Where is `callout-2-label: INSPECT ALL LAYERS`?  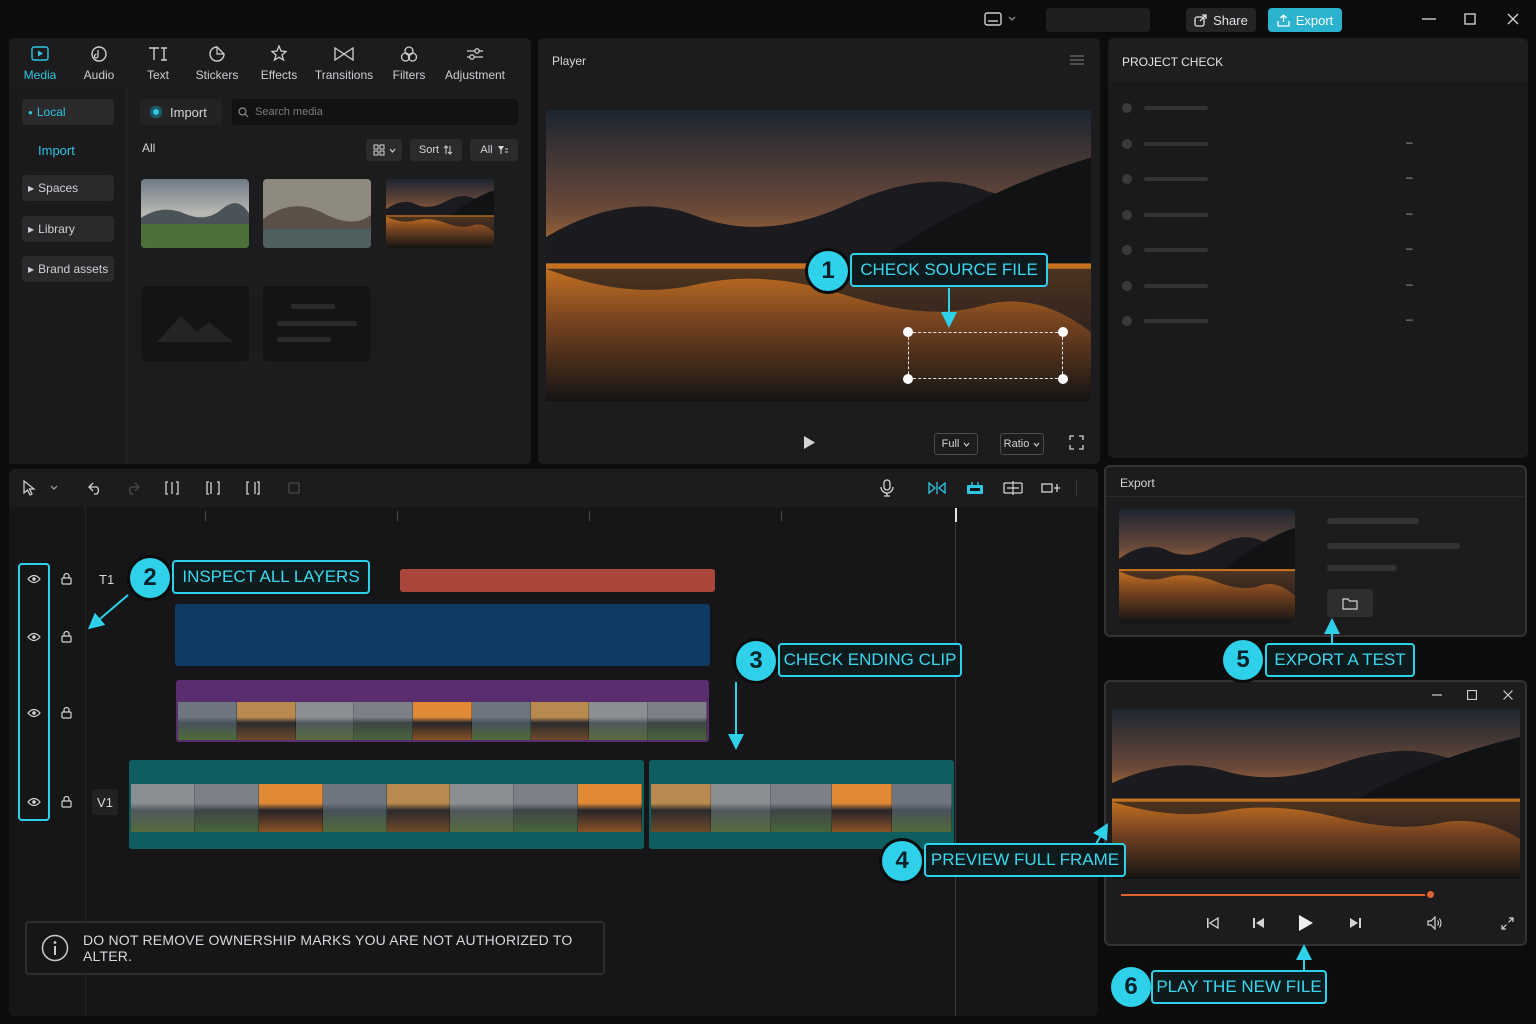
callout-2-label: INSPECT ALL LAYERS is located at coordinates (271, 577).